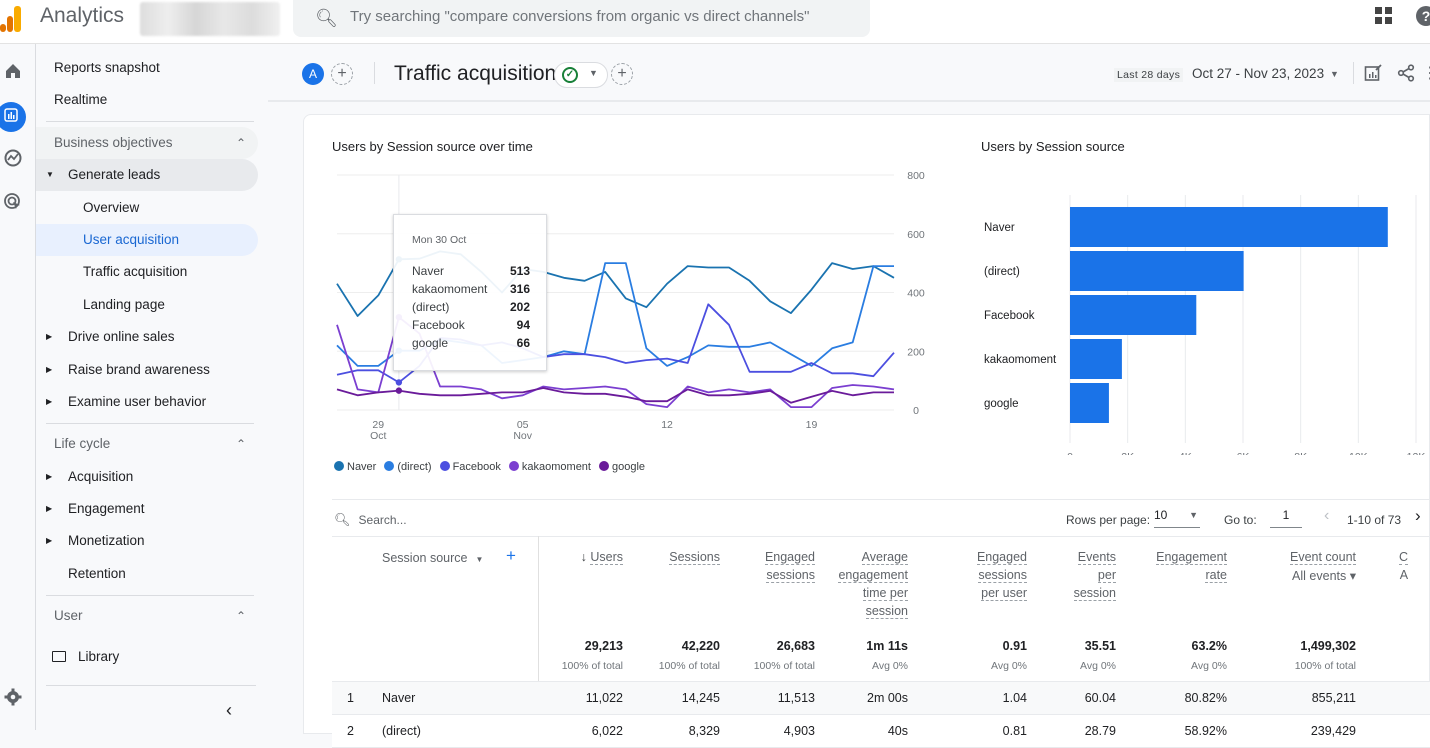 This screenshot has width=1430, height=748. I want to click on column-header: Sessions, so click(694, 557).